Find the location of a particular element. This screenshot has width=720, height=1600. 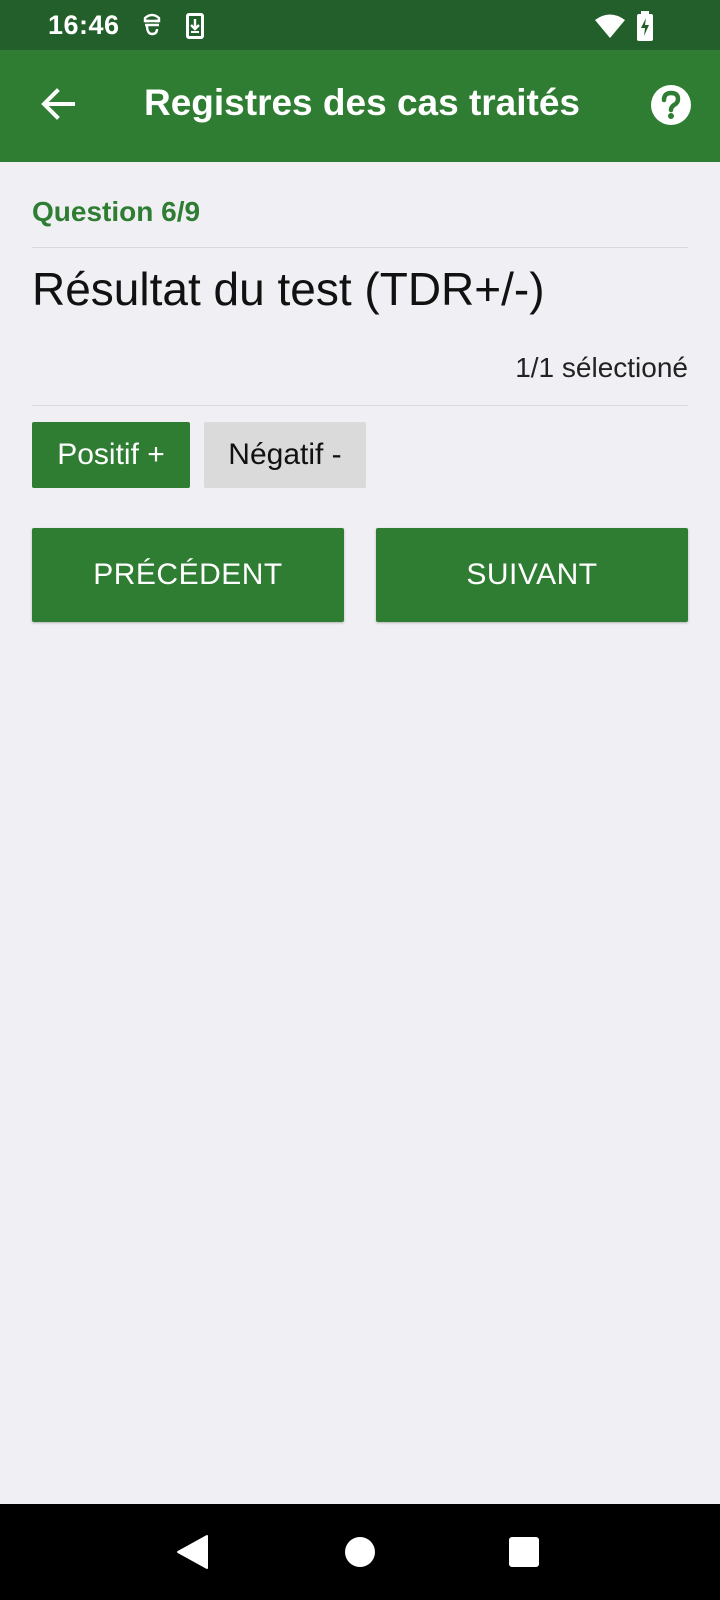

option-positif: Positif + is located at coordinates (111, 455).